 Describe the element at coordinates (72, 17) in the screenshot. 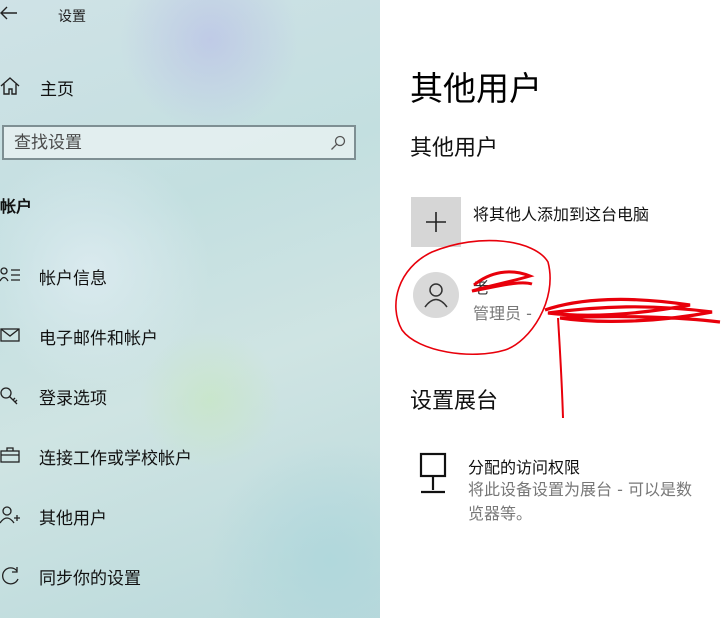

I see `app-title: 设置` at that location.